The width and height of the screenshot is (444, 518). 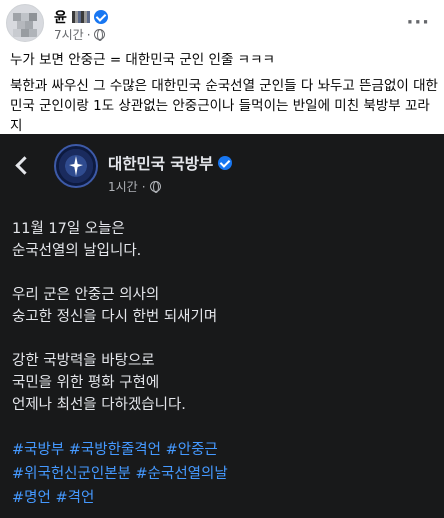 What do you see at coordinates (181, 474) in the screenshot?
I see `hashtag: #순국선열의날` at bounding box center [181, 474].